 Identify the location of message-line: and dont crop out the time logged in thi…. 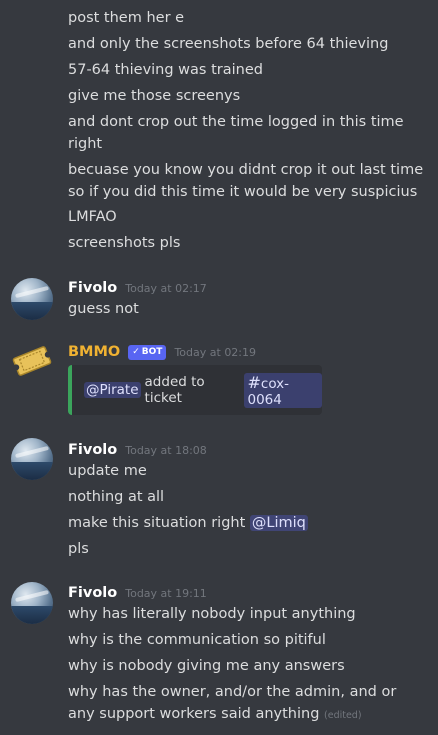
(236, 133).